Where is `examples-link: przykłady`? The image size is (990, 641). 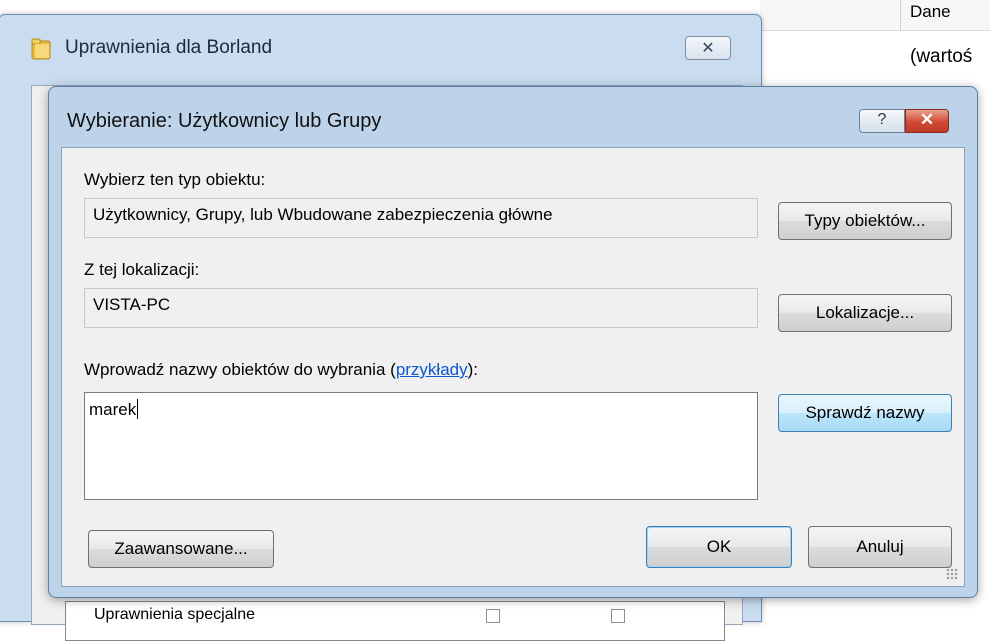
examples-link: przykłady is located at coordinates (432, 369).